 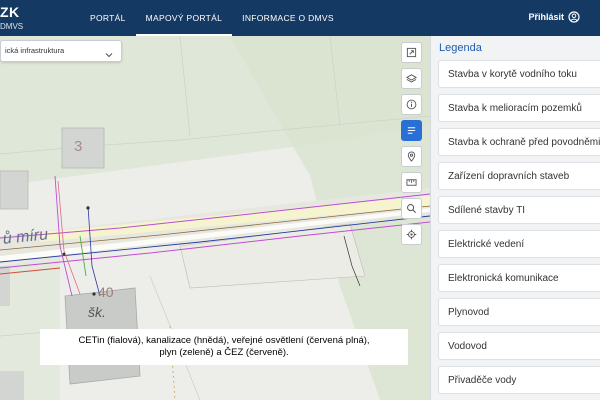 What do you see at coordinates (460, 48) in the screenshot?
I see `legend-title: Legenda` at bounding box center [460, 48].